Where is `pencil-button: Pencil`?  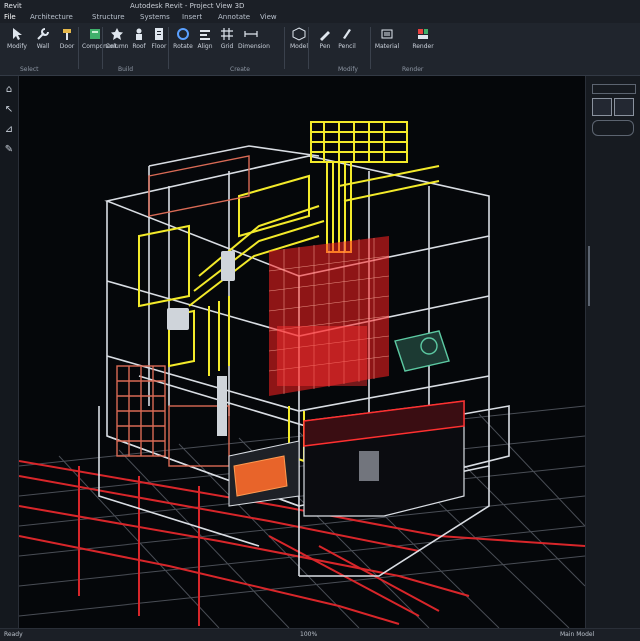 pencil-button: Pencil is located at coordinates (347, 46).